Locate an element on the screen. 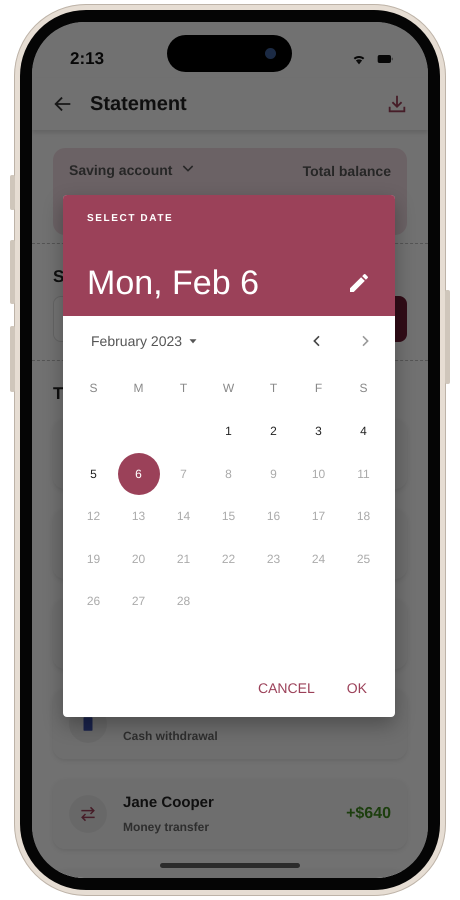  calendar-day: 18 is located at coordinates (363, 516).